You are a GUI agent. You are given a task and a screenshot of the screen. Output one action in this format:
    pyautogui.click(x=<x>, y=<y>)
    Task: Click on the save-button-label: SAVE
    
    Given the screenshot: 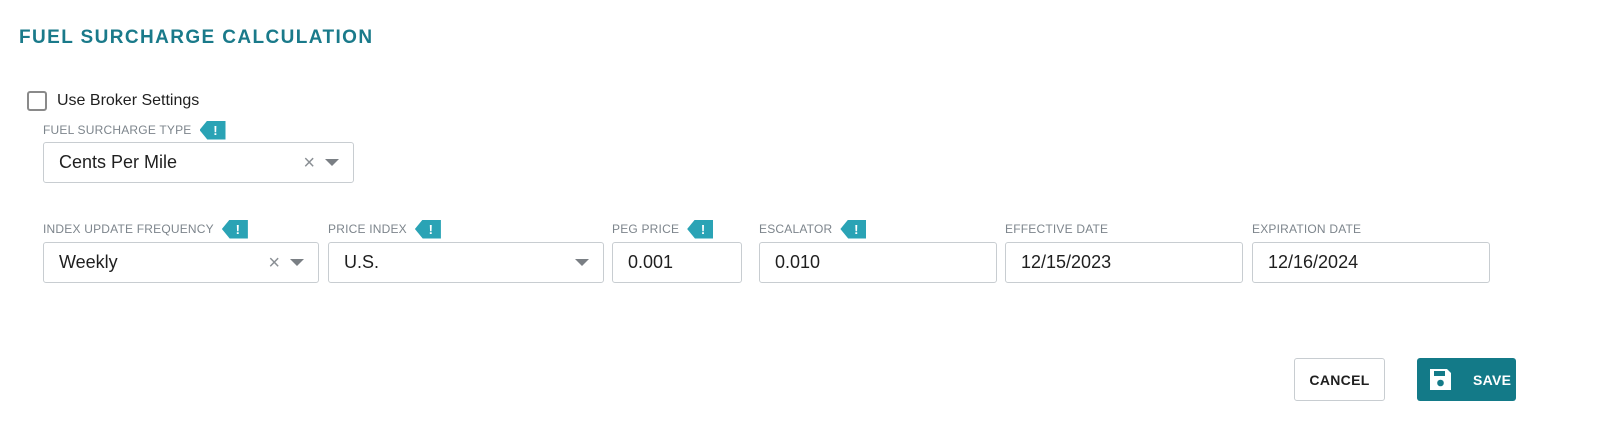 What is the action you would take?
    pyautogui.click(x=1492, y=379)
    